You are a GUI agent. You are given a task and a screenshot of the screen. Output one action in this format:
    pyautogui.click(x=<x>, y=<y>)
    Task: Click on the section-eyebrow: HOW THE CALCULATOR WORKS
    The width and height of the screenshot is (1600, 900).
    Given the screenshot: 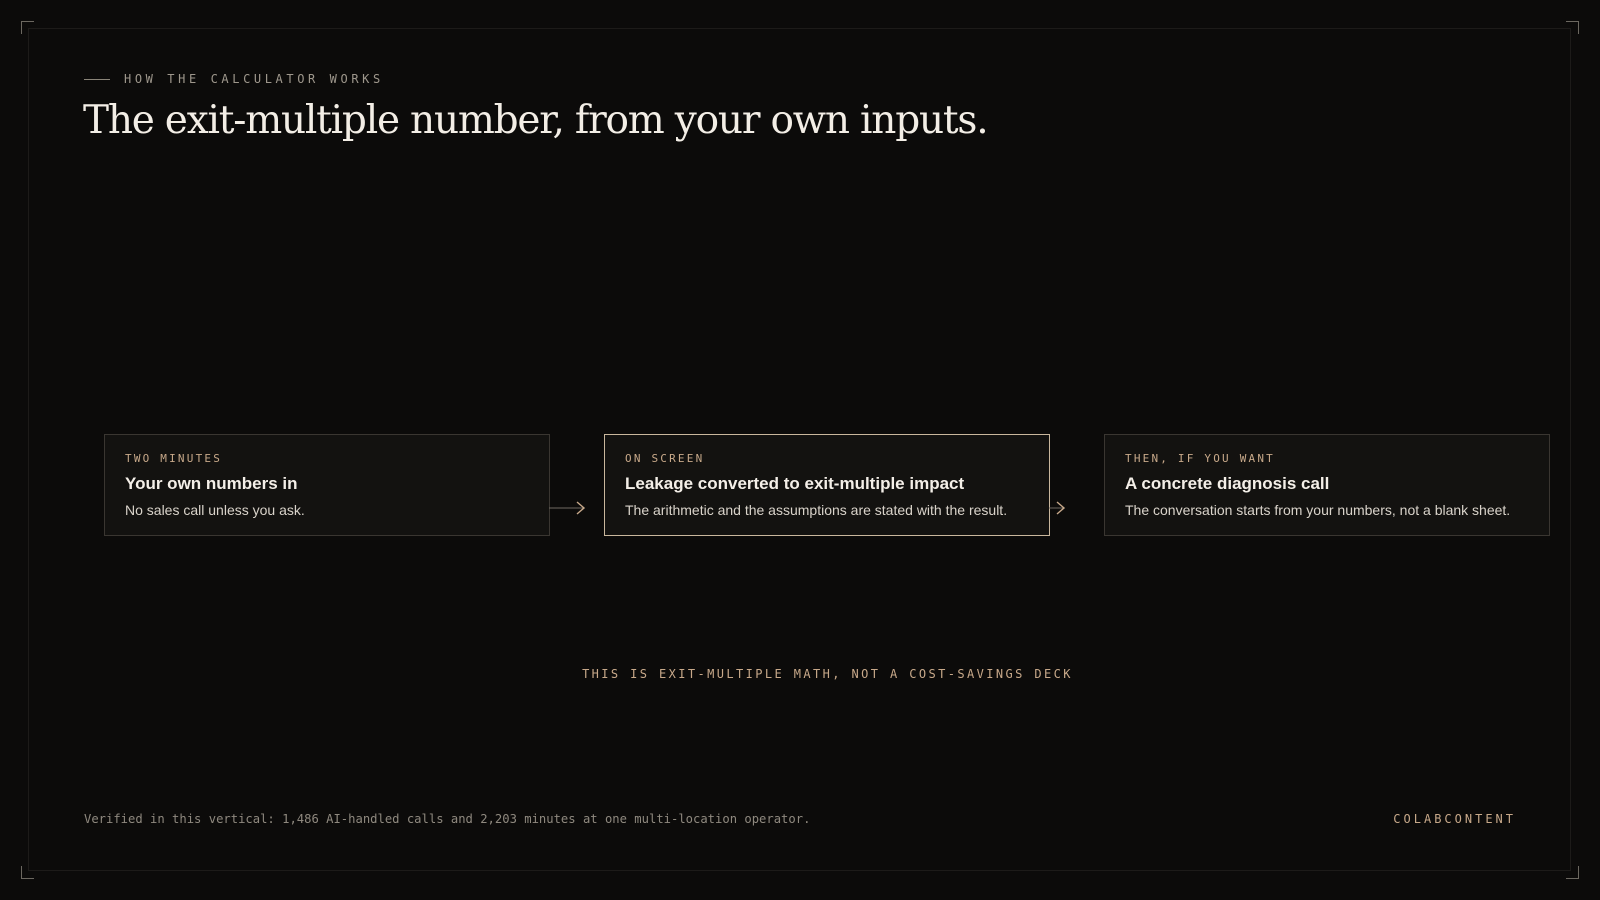 What is the action you would take?
    pyautogui.click(x=234, y=79)
    